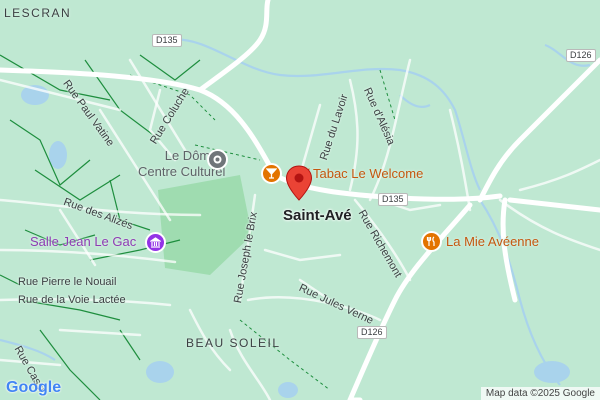  What do you see at coordinates (205, 225) in the screenshot?
I see `sports-field` at bounding box center [205, 225].